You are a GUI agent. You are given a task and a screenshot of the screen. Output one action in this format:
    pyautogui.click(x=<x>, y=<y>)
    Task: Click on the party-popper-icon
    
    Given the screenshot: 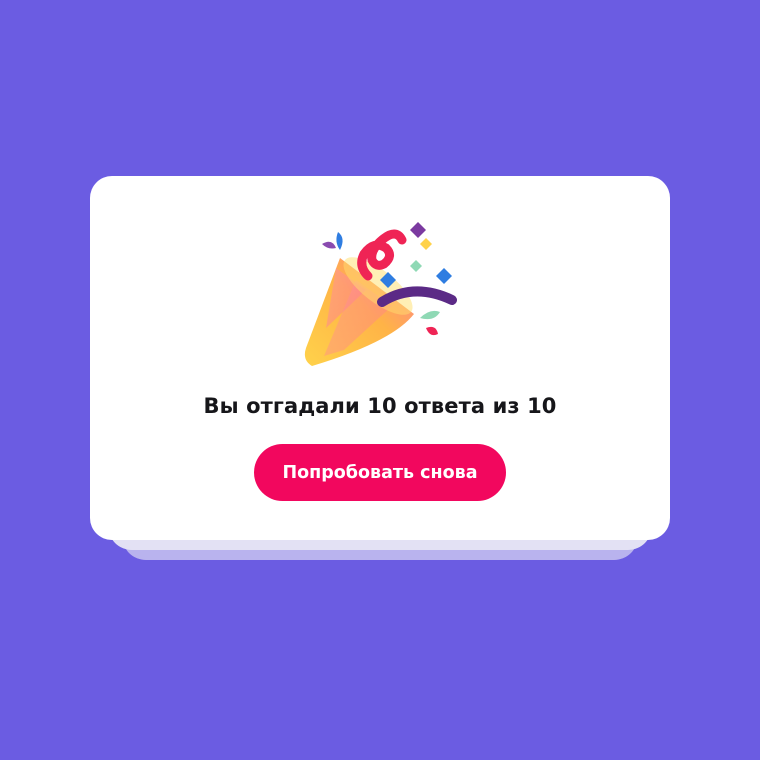 What is the action you would take?
    pyautogui.click(x=380, y=294)
    